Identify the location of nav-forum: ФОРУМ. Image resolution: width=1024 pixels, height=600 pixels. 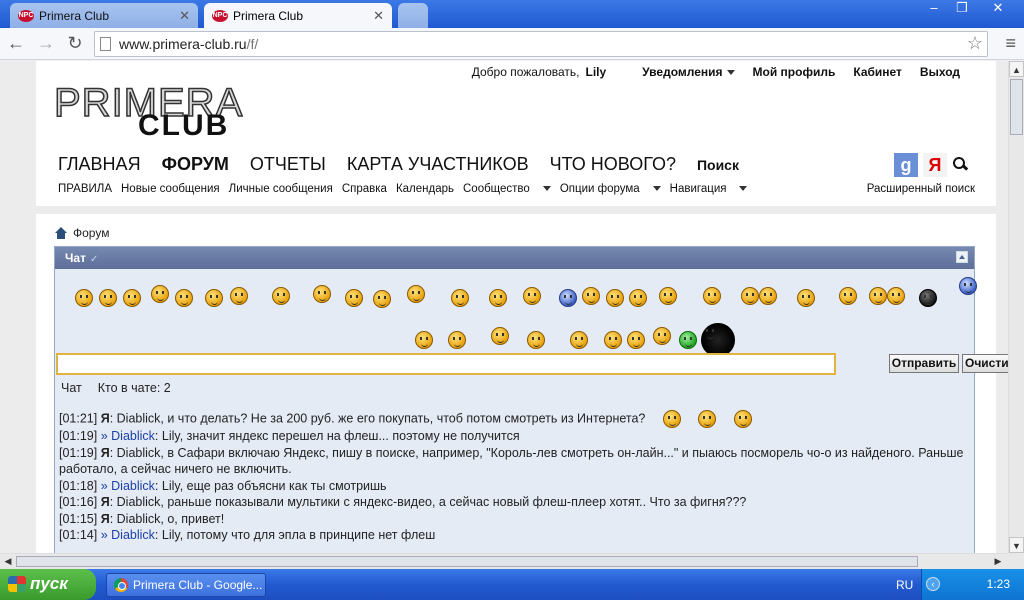
(195, 164).